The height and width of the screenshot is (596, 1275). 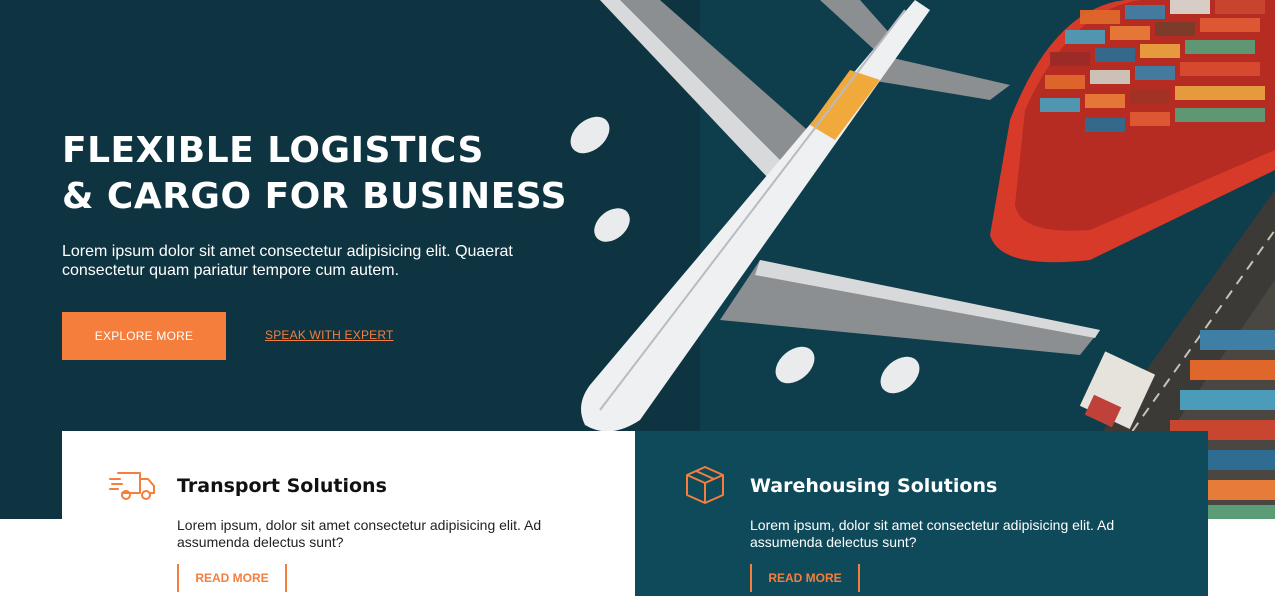 What do you see at coordinates (315, 196) in the screenshot?
I see `hero-title-line-2: & CARGO FOR BUSINESS` at bounding box center [315, 196].